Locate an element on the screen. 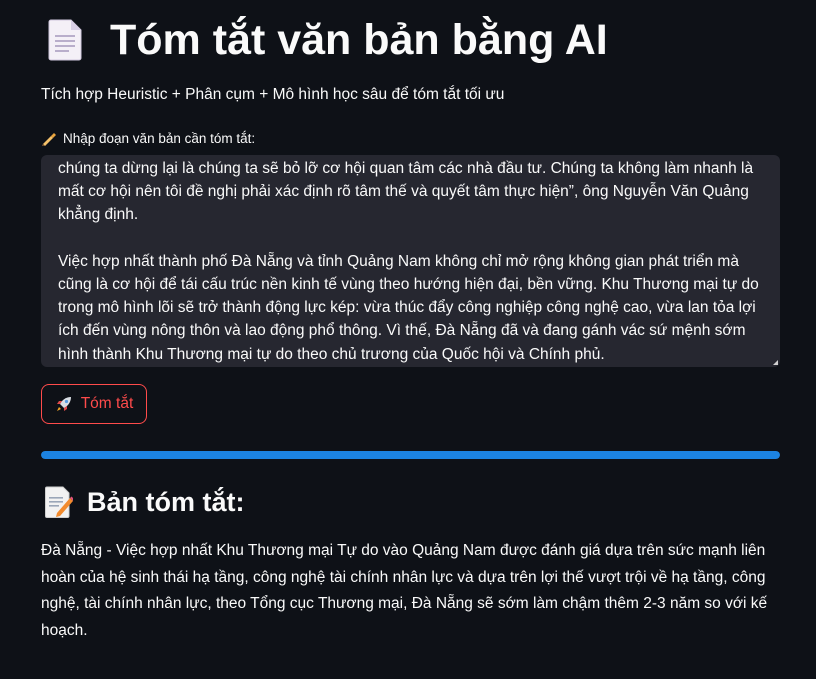 This screenshot has height=679, width=816. summarize-button: Tóm tắt is located at coordinates (94, 404).